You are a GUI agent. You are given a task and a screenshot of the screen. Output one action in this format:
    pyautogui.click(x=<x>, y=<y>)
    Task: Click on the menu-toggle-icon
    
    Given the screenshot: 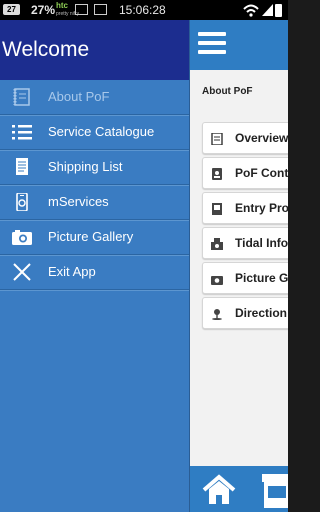 What is the action you would take?
    pyautogui.click(x=212, y=43)
    